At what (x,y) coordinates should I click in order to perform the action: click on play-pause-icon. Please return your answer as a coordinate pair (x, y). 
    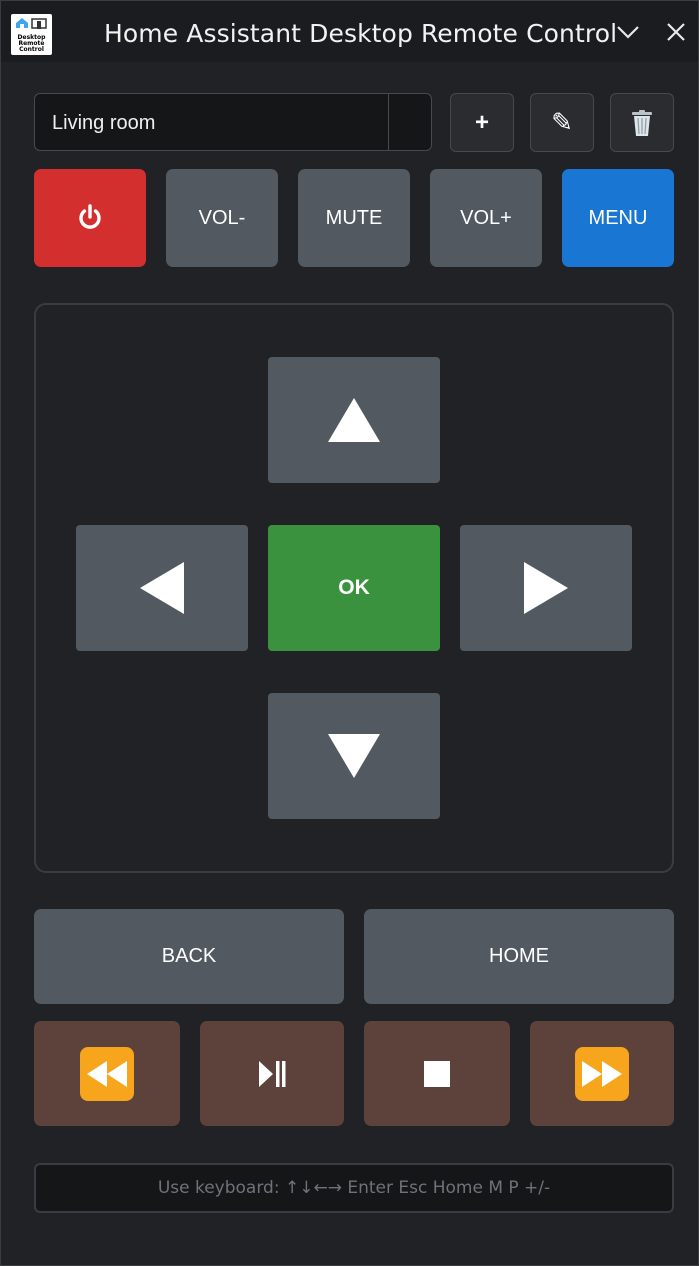
    Looking at the image, I should click on (272, 1073).